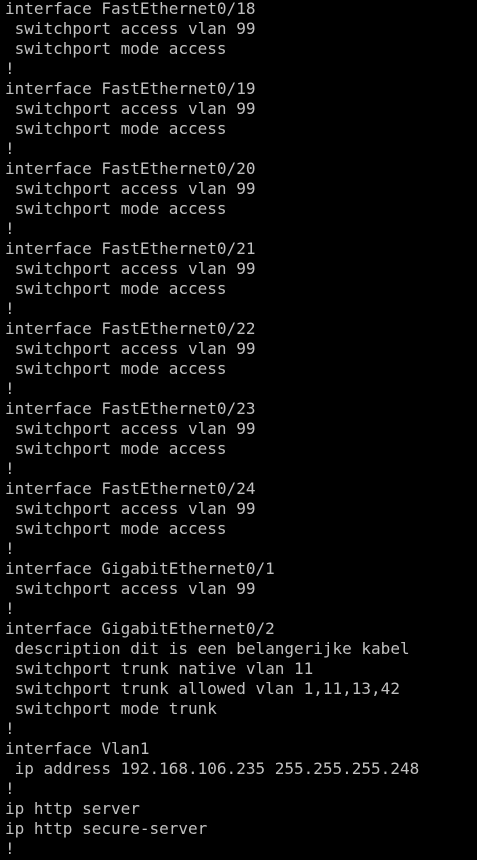 Image resolution: width=477 pixels, height=860 pixels. Describe the element at coordinates (106, 828) in the screenshot. I see `terminal-line: ip http secure-server` at that location.